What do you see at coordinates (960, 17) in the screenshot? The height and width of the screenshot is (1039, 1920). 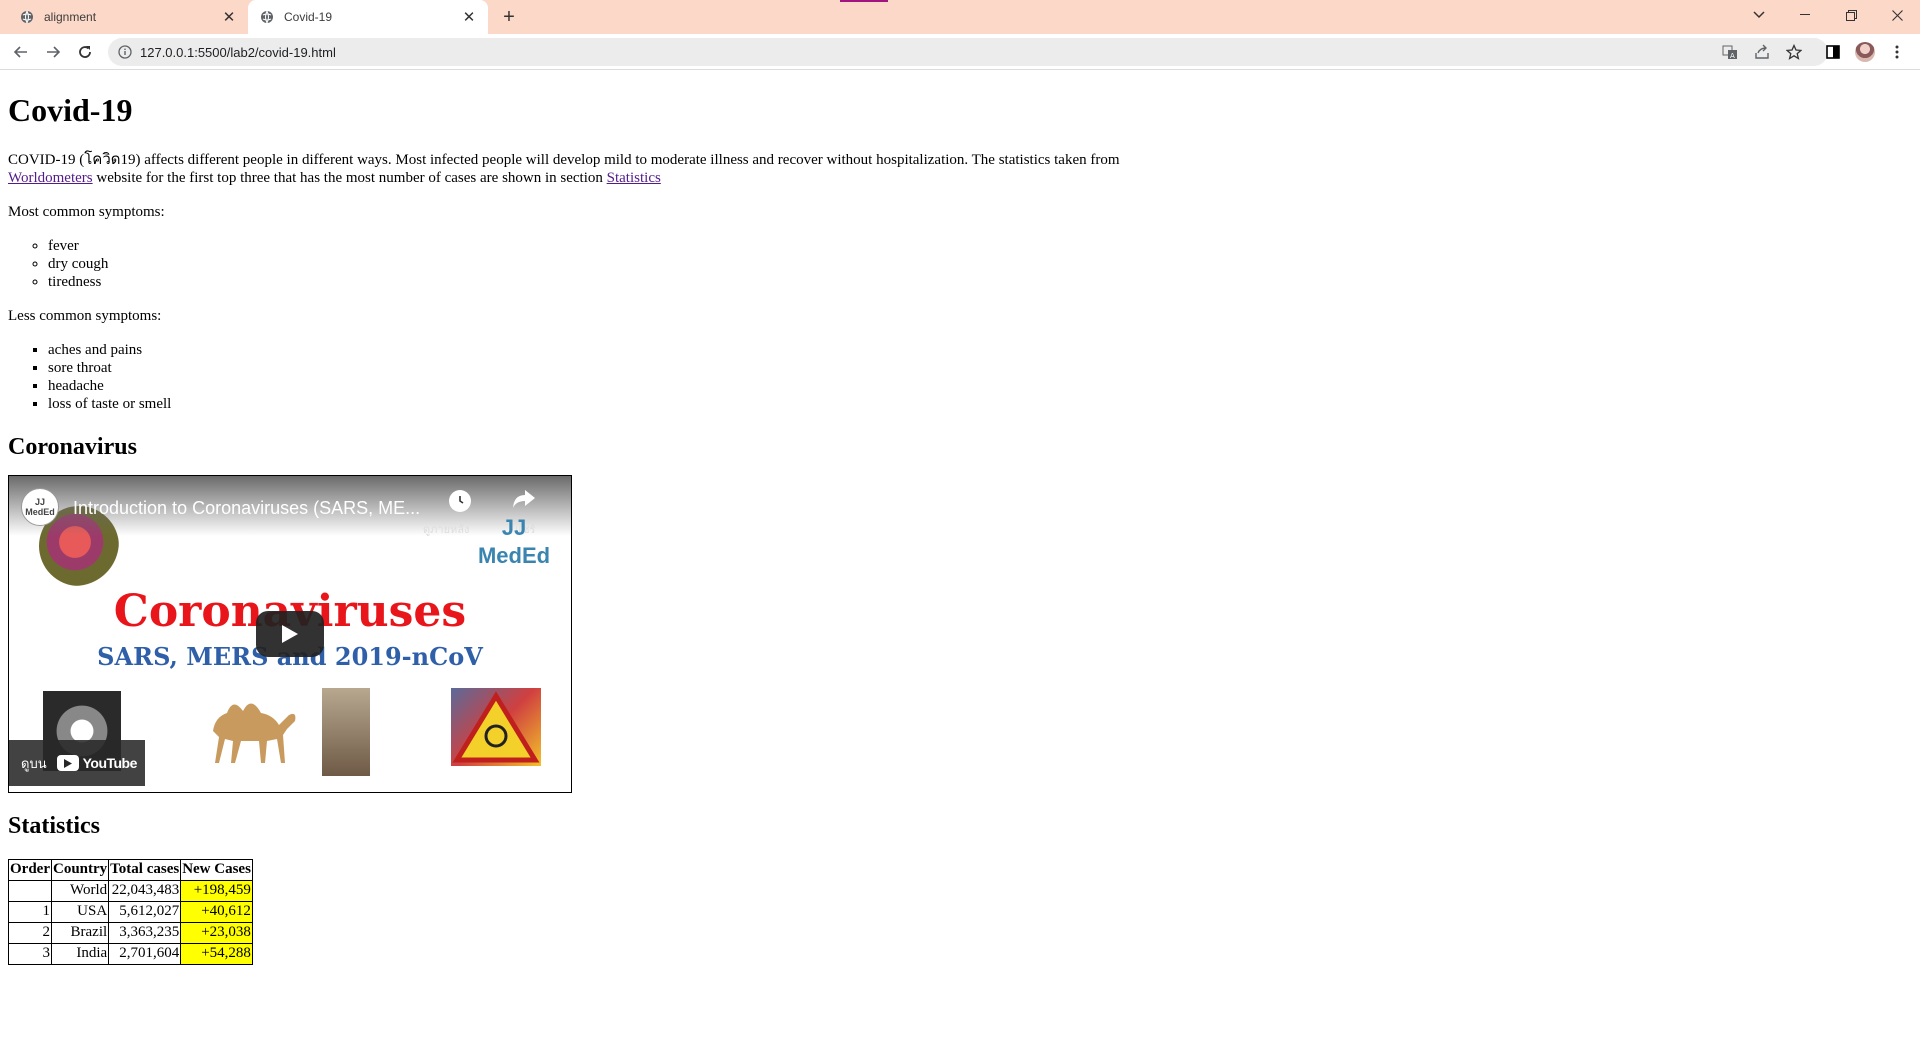 I see `tab-strip: alignment ✕ Covid-19 ✕ +` at bounding box center [960, 17].